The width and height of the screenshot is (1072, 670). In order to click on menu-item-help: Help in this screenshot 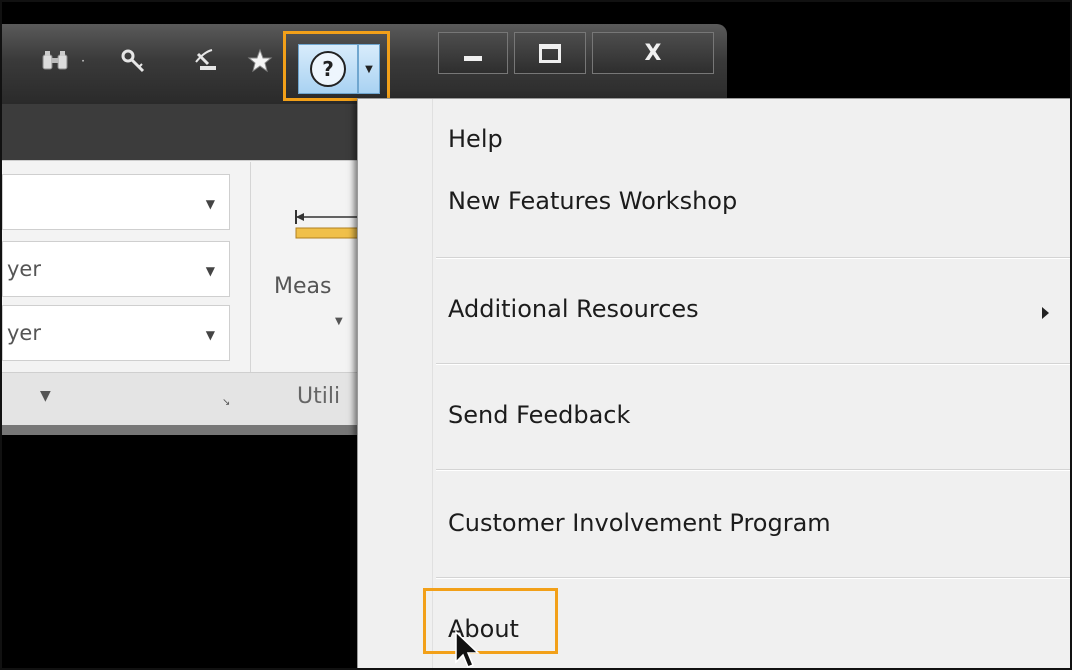, I will do `click(475, 139)`.